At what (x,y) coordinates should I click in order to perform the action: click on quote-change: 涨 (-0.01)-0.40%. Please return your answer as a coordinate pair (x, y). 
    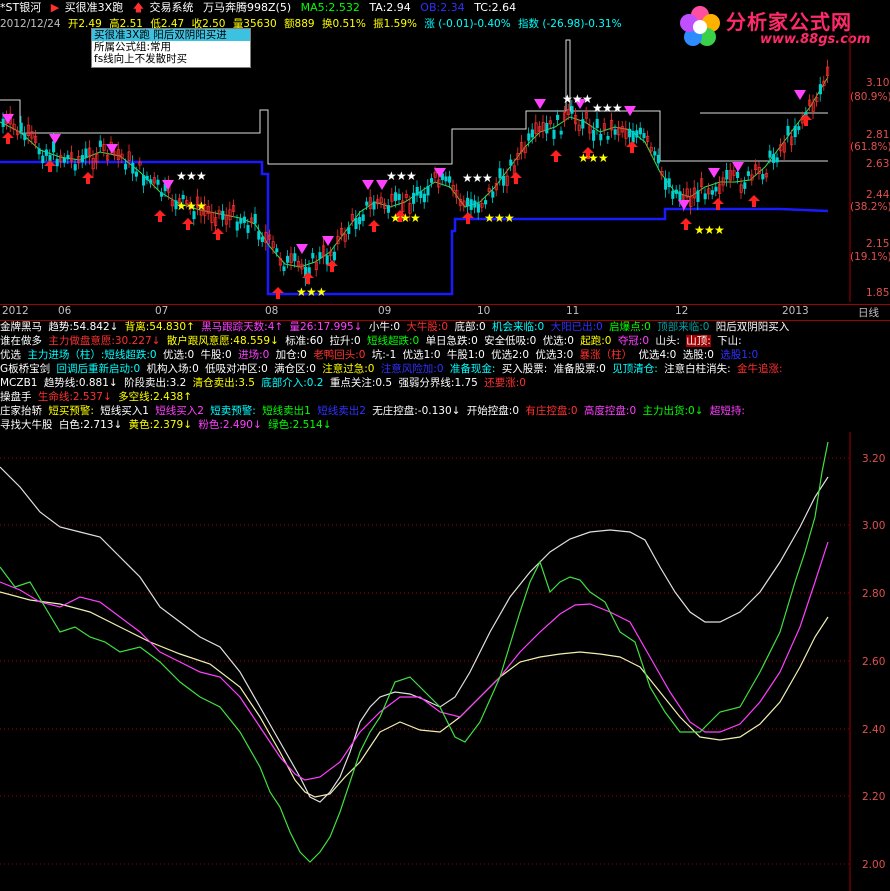
    Looking at the image, I should click on (467, 24).